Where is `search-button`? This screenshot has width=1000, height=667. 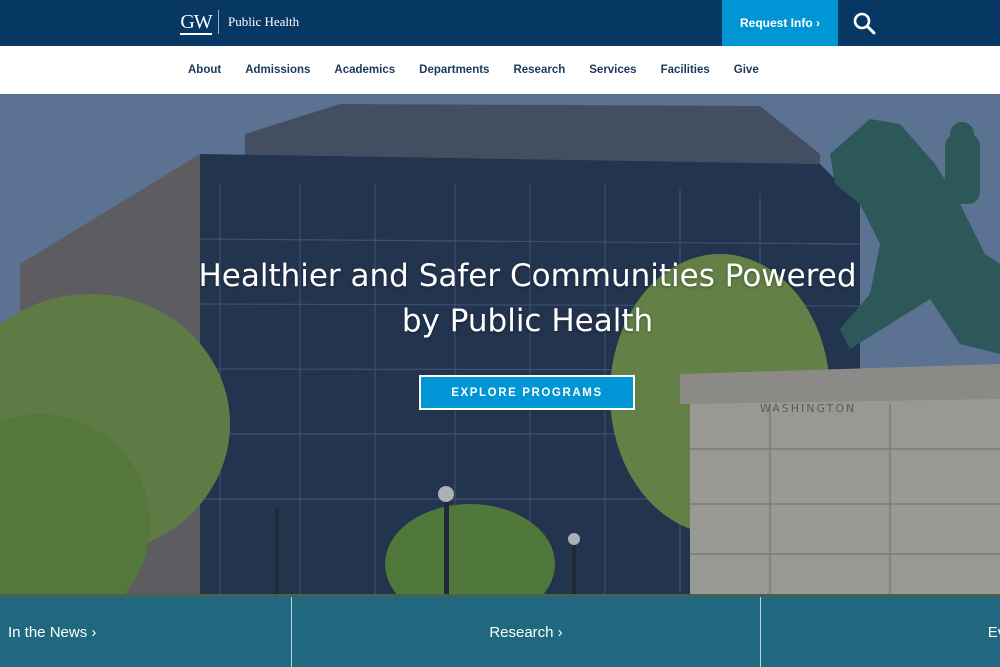 search-button is located at coordinates (864, 23).